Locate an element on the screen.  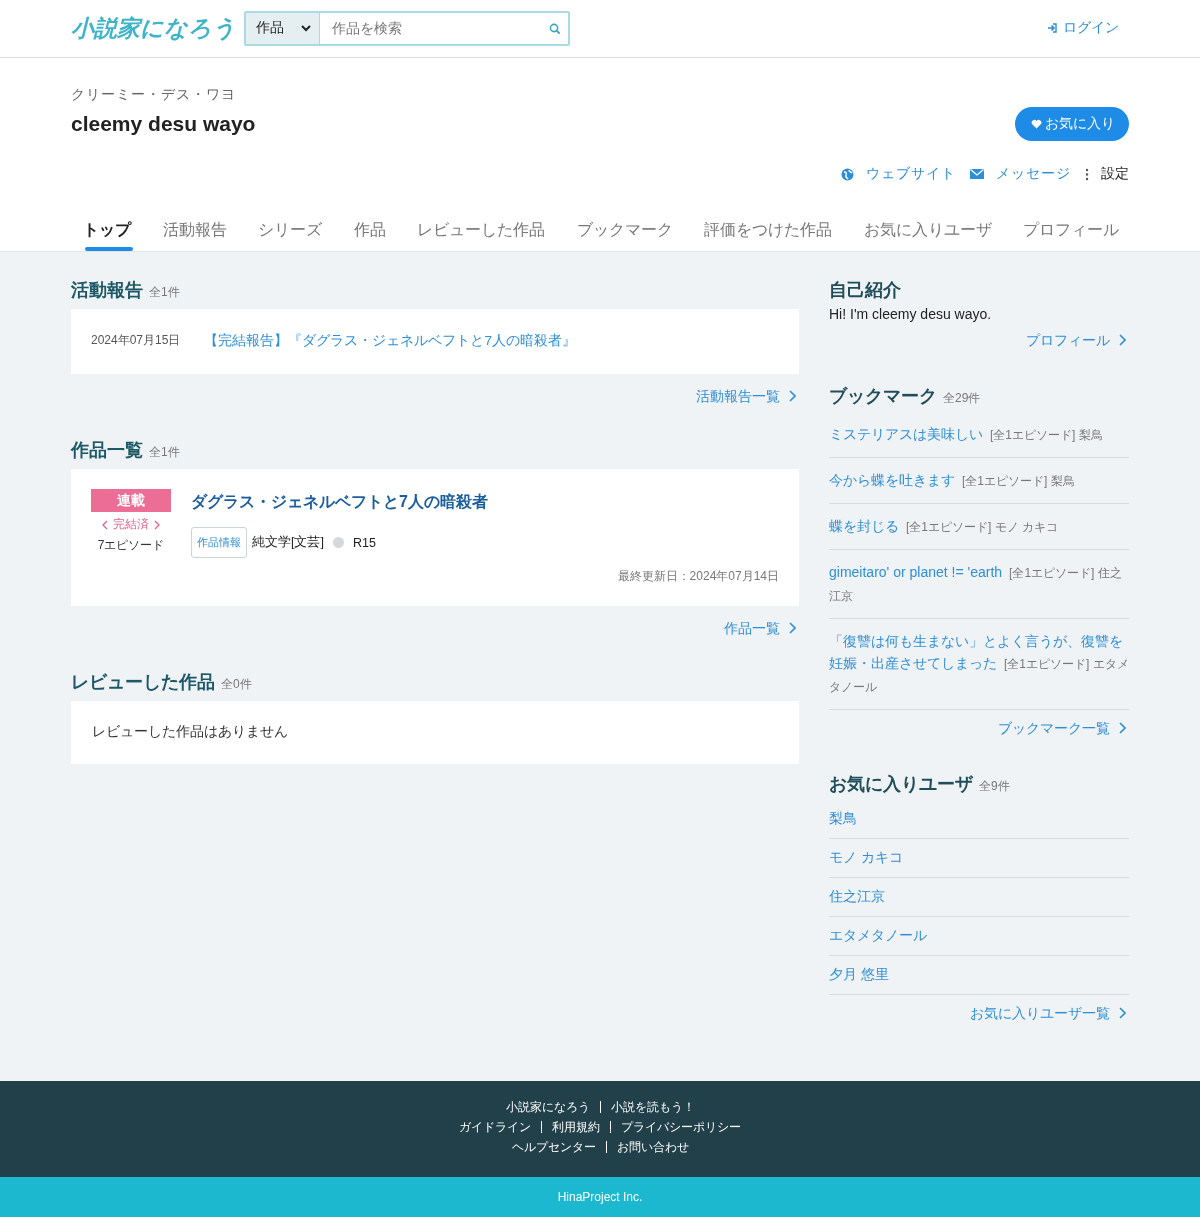
bookmark-item: 「復讐は何も生まない」とよく言うが、復讐を妊娠・出産させてしまった [全1エピソード] エタメタノール is located at coordinates (979, 664).